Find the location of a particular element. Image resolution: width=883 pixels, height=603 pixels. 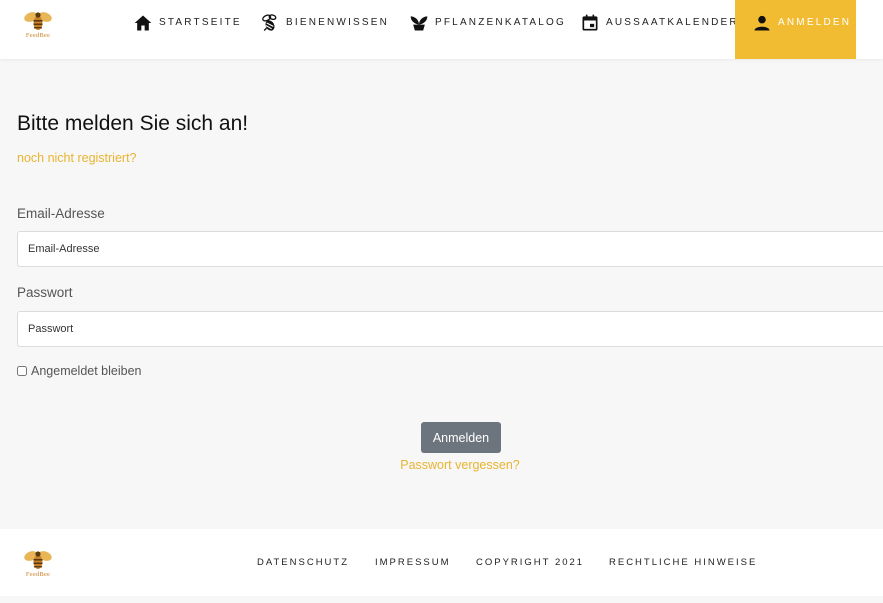

email-field is located at coordinates (450, 249).